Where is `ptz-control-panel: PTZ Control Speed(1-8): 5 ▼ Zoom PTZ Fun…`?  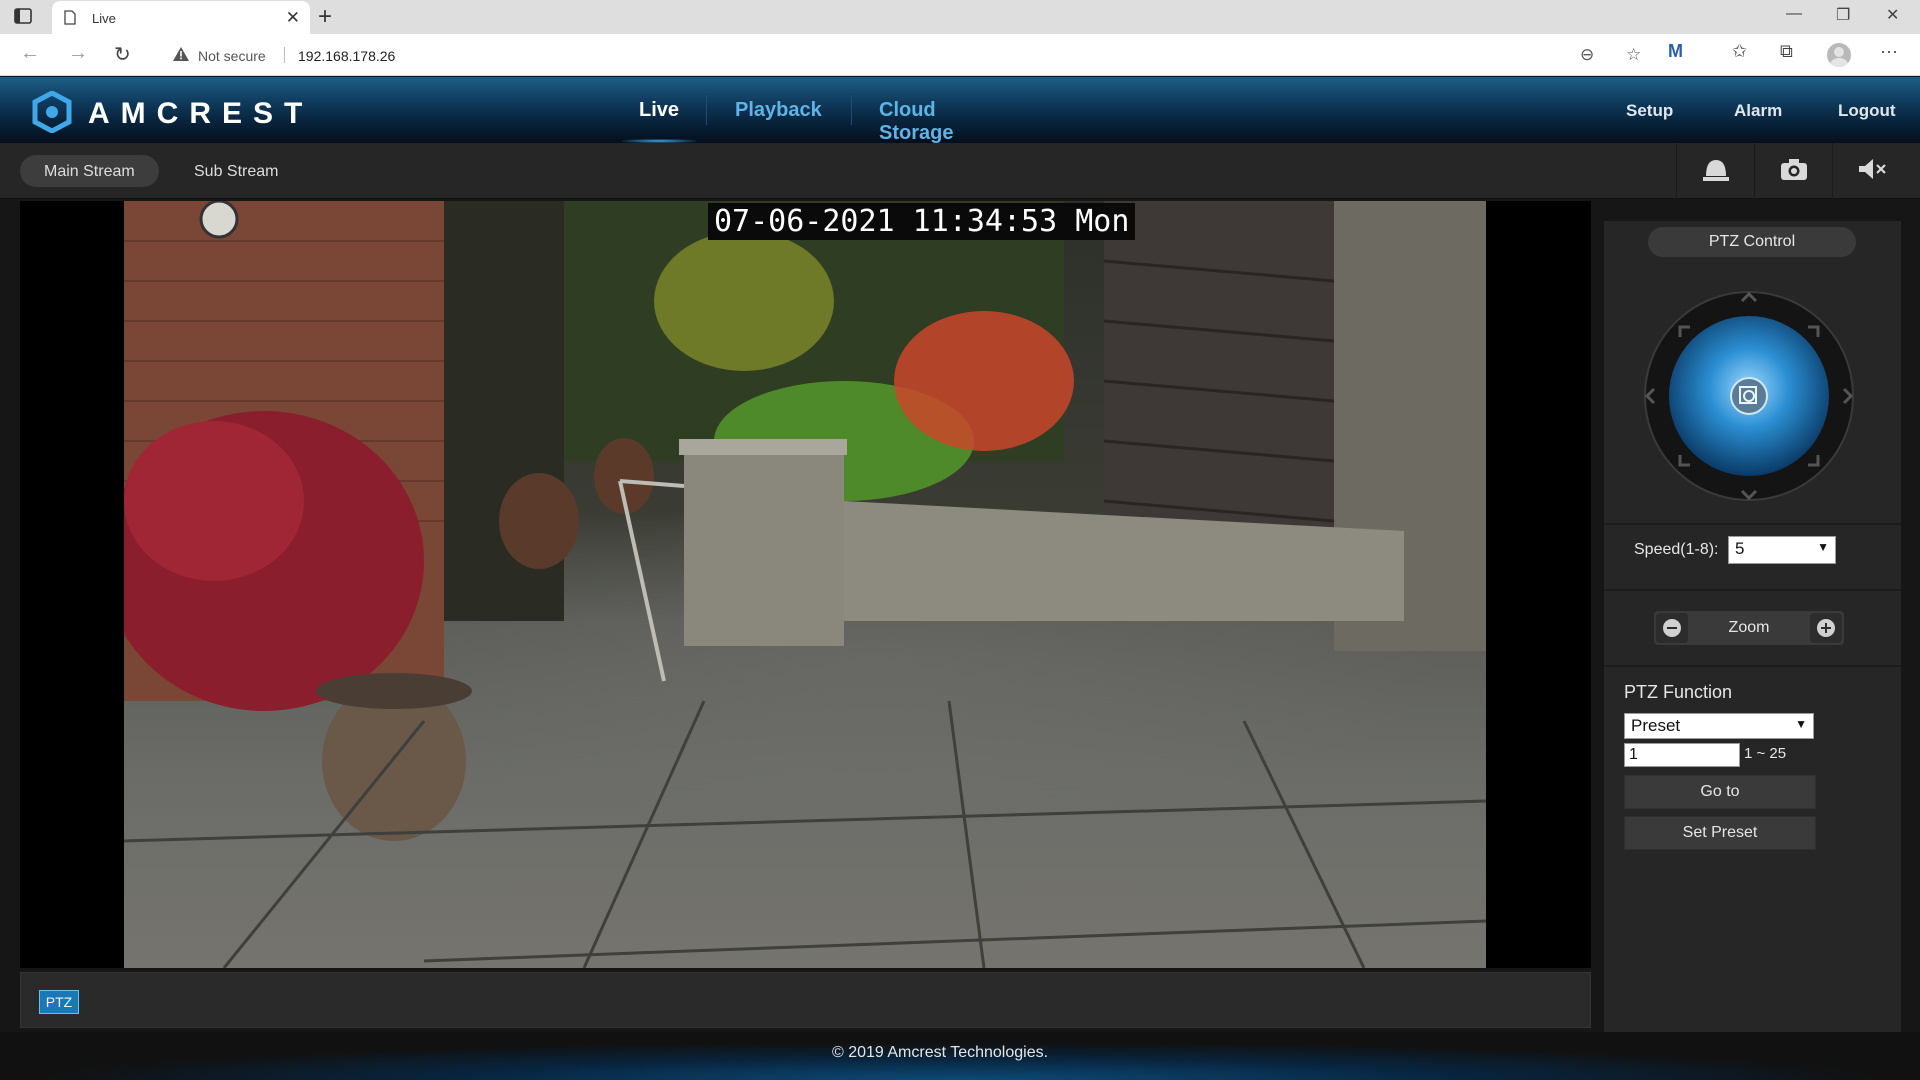
ptz-control-panel: PTZ Control Speed(1-8): 5 ▼ Zoom PTZ Fun… is located at coordinates (1752, 627).